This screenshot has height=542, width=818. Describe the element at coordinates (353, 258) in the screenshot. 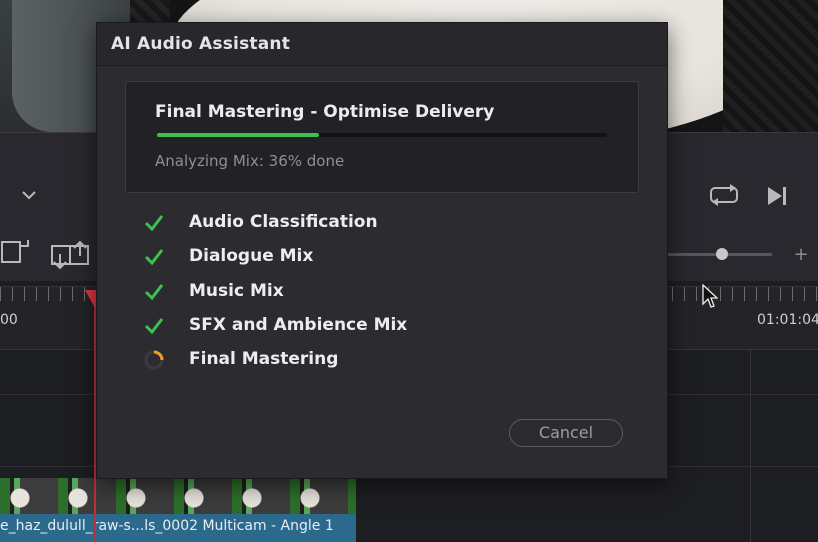

I see `step-dialogue-mix: Dialogue Mix` at that location.